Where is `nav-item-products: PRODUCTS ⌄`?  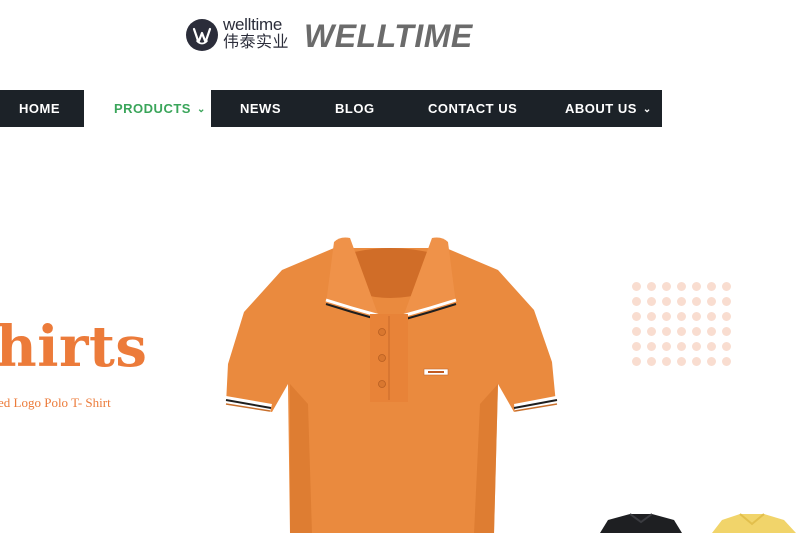
nav-item-products: PRODUCTS ⌄ is located at coordinates (160, 108).